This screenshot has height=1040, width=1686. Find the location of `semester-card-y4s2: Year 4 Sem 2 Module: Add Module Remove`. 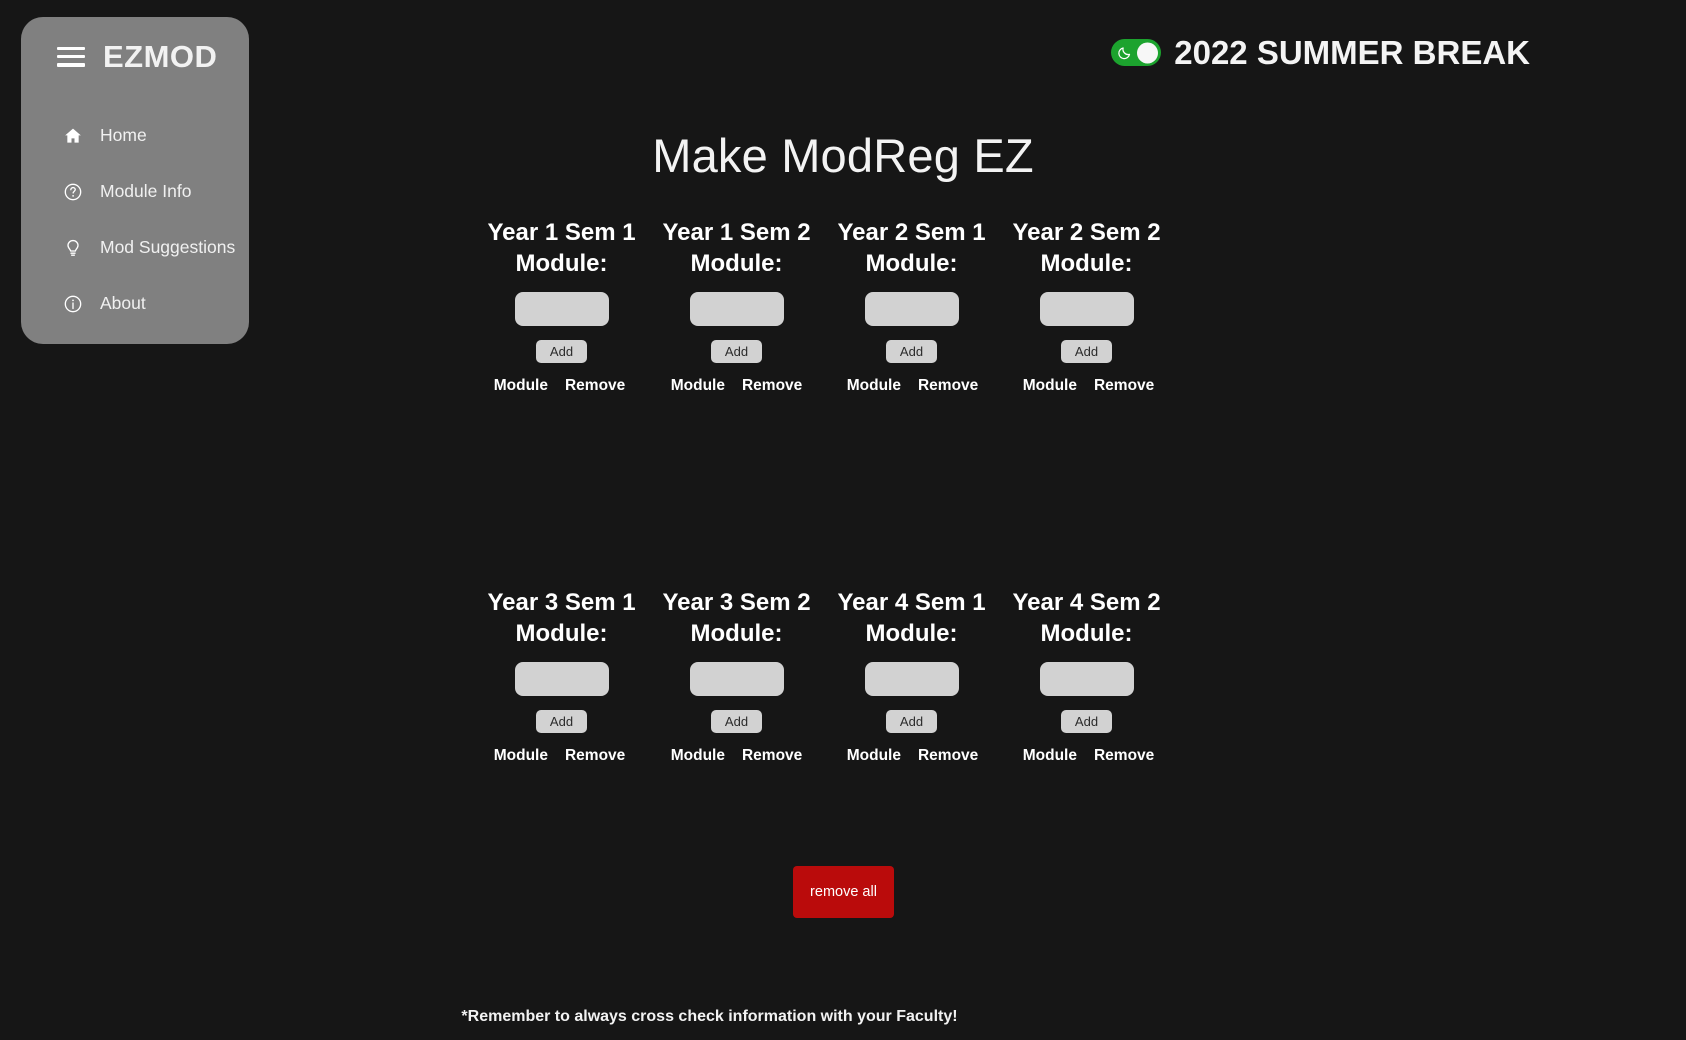

semester-card-y4s2: Year 4 Sem 2 Module: Add Module Remove is located at coordinates (1086, 676).